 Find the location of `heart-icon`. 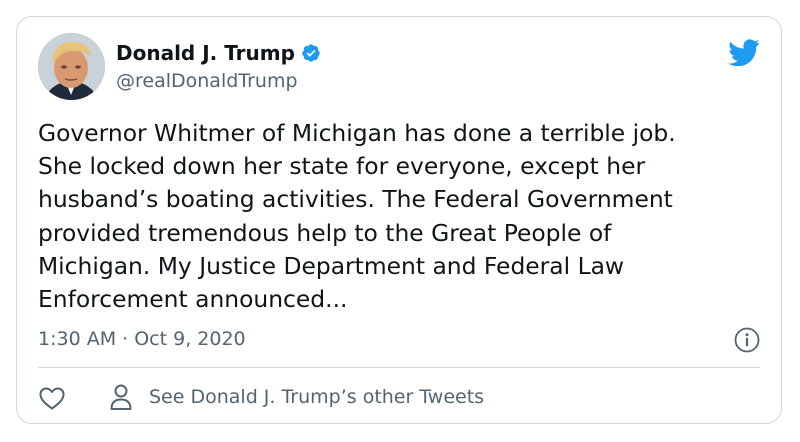

heart-icon is located at coordinates (52, 398).